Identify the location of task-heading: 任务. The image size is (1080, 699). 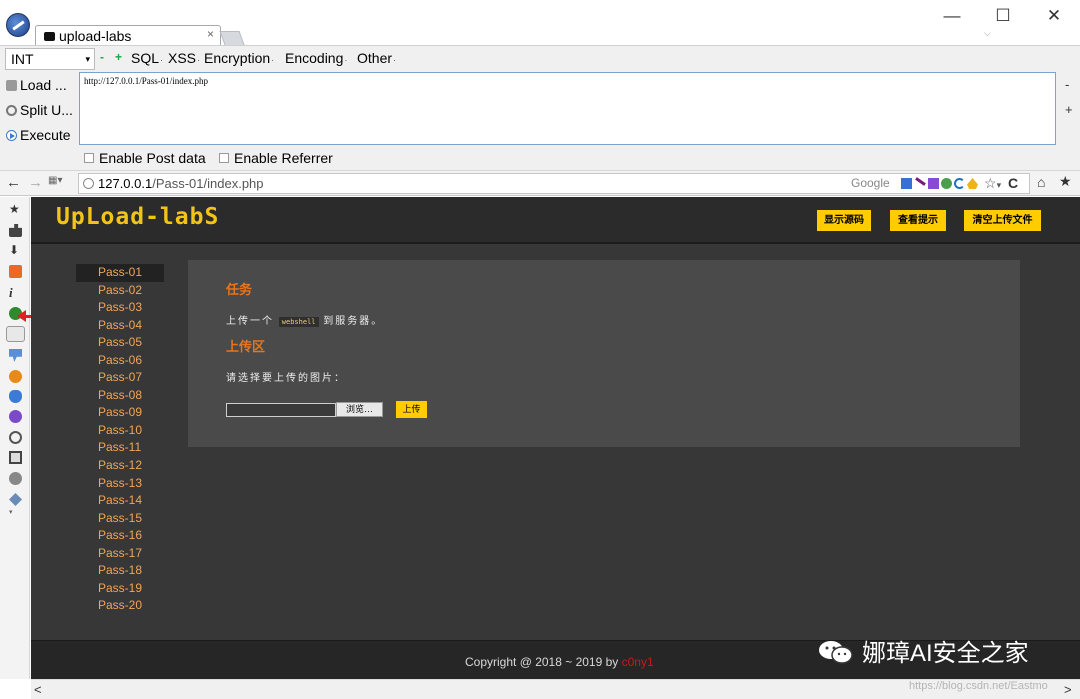
(239, 289).